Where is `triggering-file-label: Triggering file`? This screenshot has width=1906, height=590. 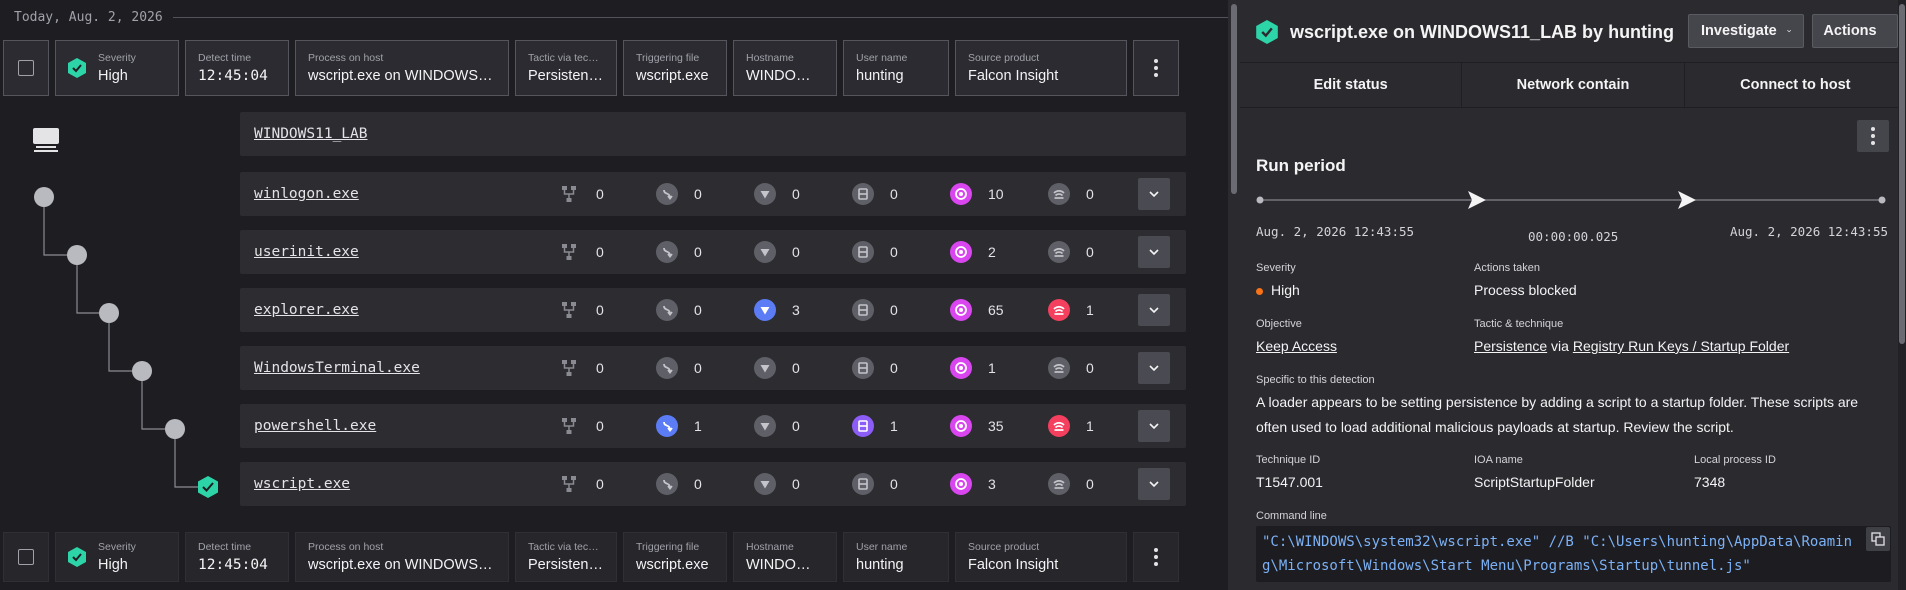 triggering-file-label: Triggering file is located at coordinates (668, 547).